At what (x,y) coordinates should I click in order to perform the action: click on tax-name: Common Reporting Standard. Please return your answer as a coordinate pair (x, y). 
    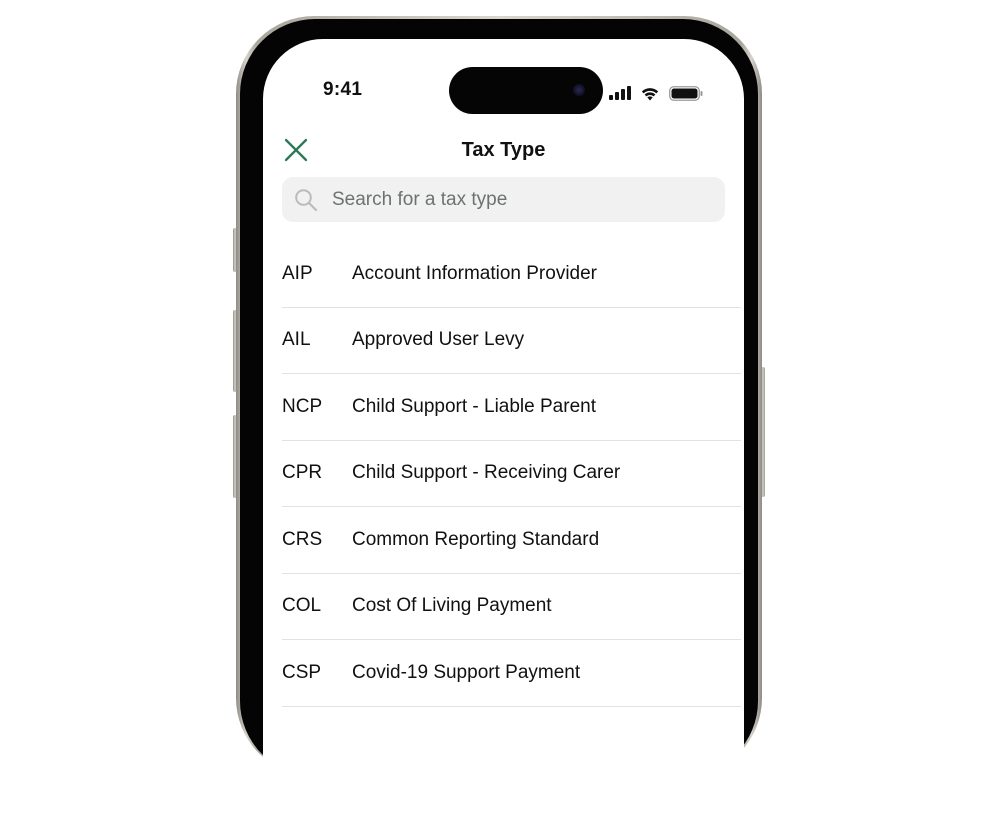
    Looking at the image, I should click on (476, 539).